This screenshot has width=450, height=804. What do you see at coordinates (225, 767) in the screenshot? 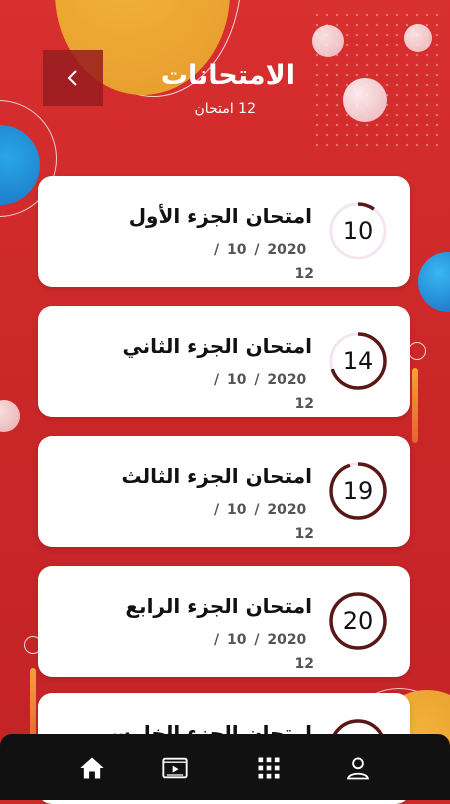
I see `bottom-nav` at bounding box center [225, 767].